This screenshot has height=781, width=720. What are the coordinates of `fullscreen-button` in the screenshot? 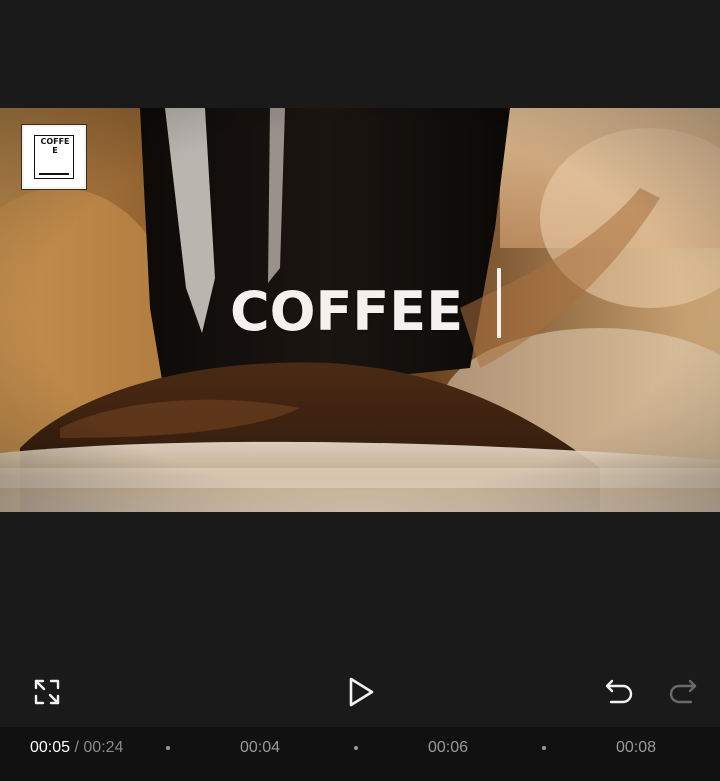 It's located at (47, 692).